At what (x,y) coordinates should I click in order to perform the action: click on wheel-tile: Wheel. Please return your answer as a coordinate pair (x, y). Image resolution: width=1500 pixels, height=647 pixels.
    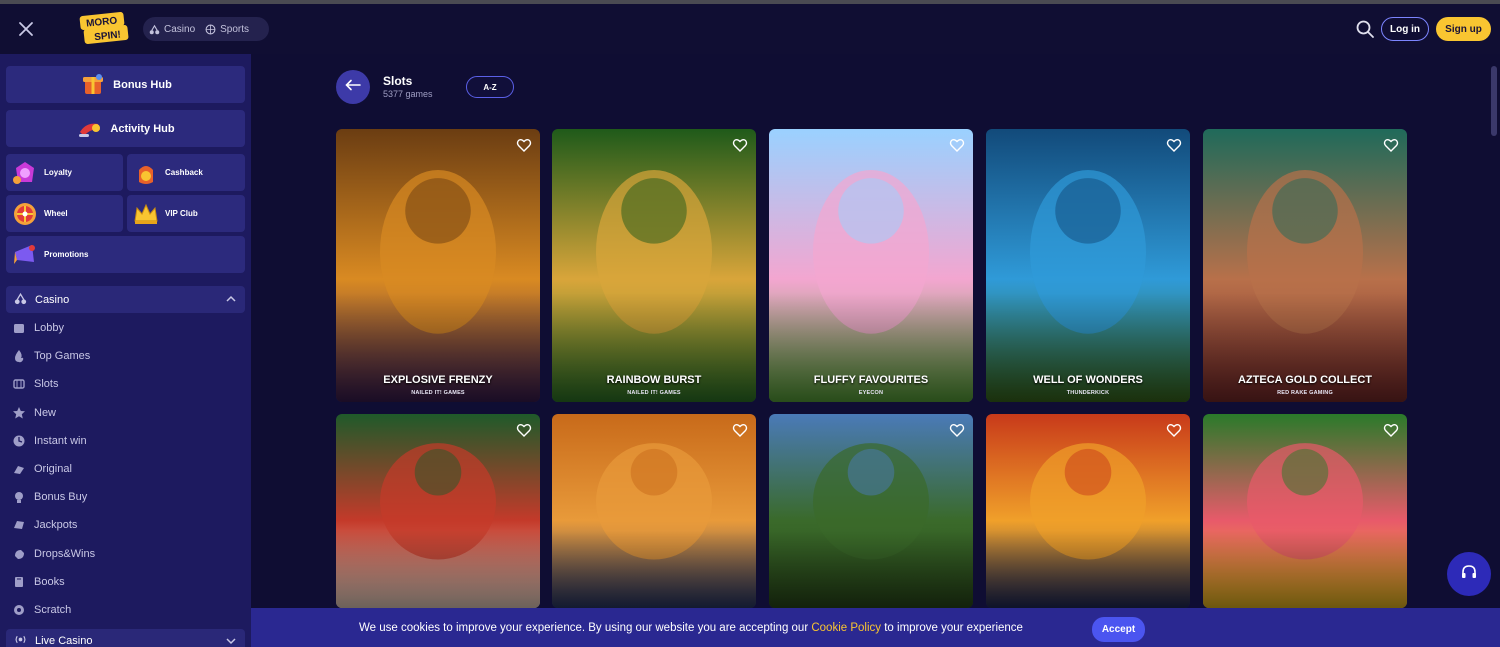
    Looking at the image, I should click on (64, 213).